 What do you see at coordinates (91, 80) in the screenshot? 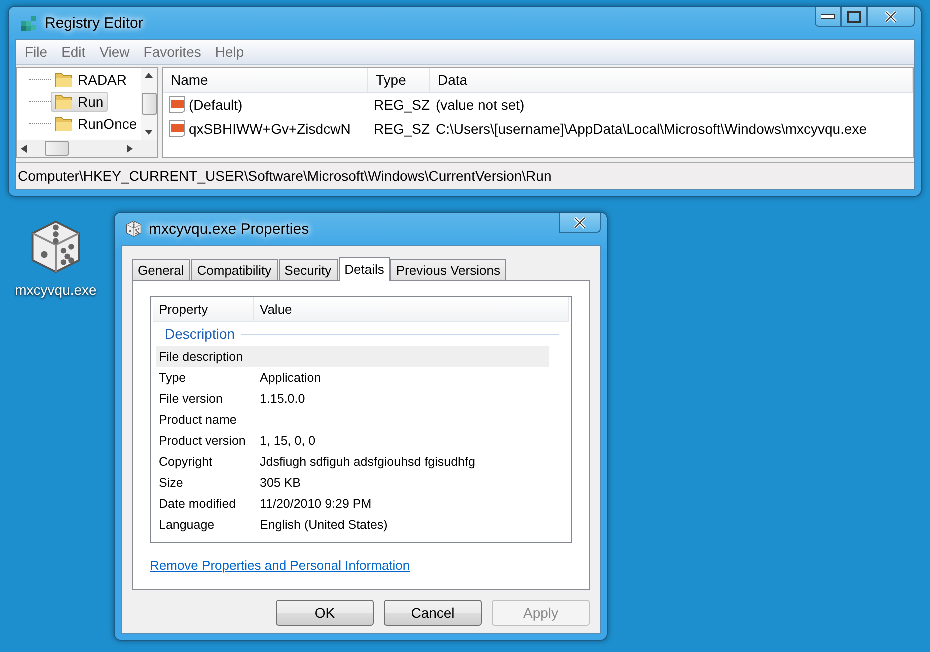
I see `tree-item: RADAR` at bounding box center [91, 80].